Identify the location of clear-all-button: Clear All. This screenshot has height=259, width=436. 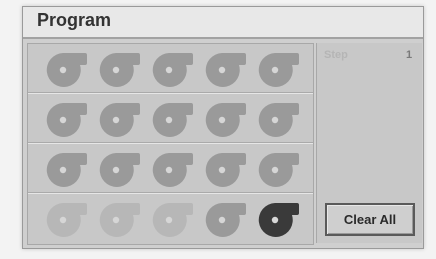
(370, 219).